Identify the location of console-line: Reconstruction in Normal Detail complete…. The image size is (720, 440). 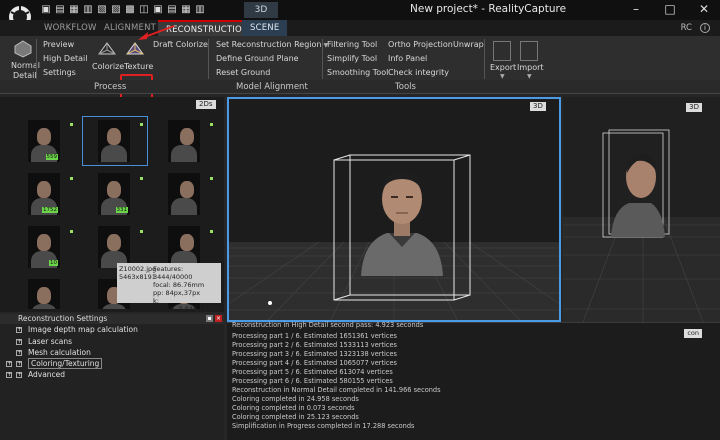
(336, 390).